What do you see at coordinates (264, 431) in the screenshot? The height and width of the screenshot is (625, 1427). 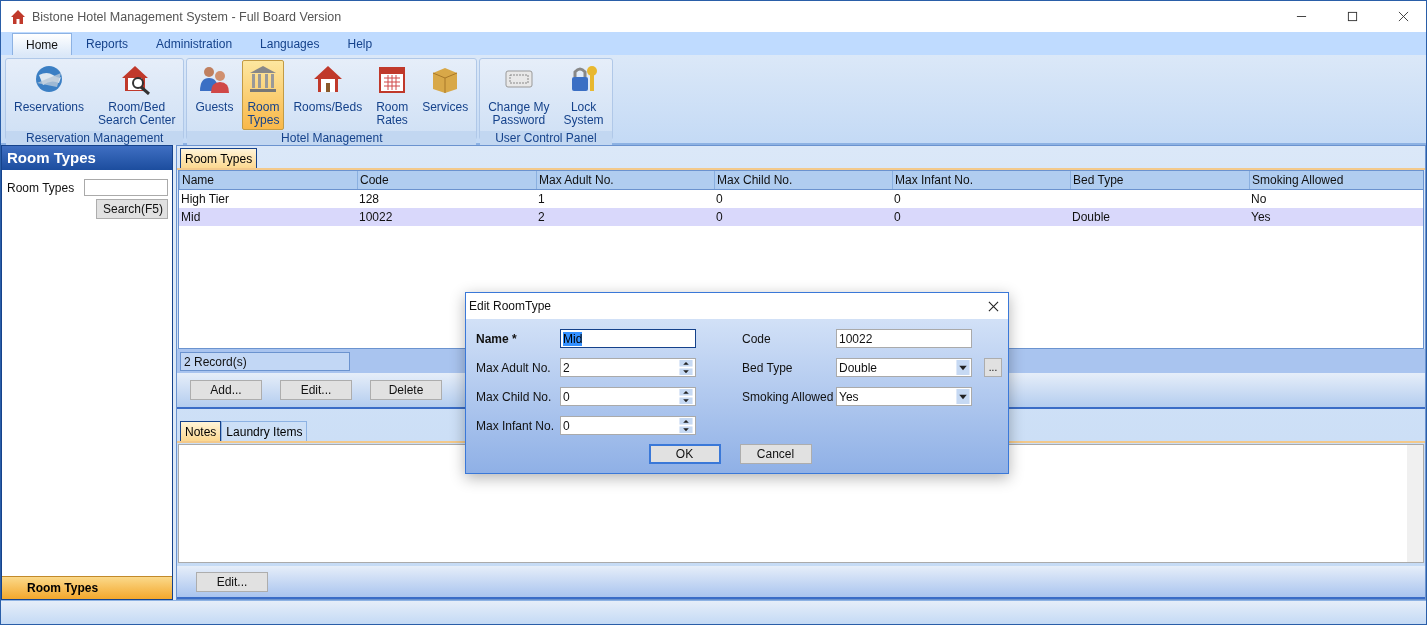 I see `tab: Laundry Items` at bounding box center [264, 431].